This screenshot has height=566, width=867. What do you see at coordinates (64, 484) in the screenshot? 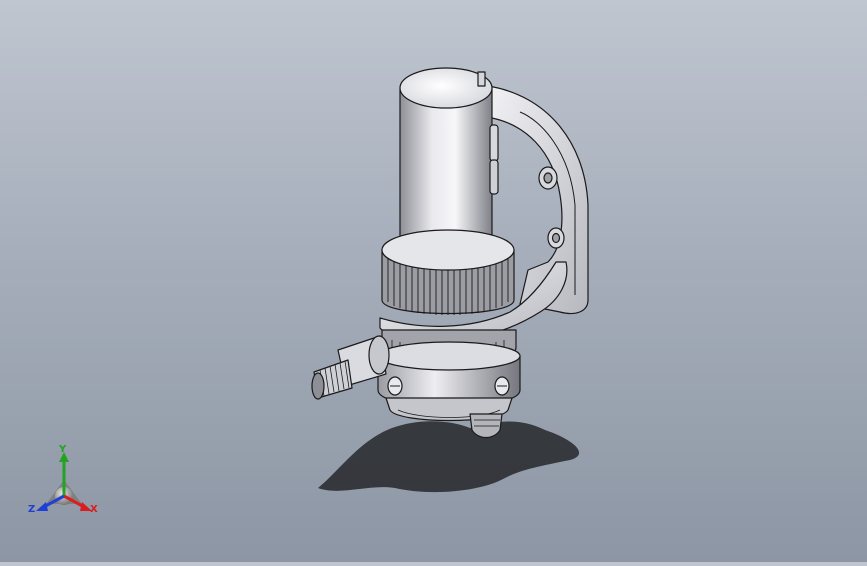
I see `orientation-triad: Y X Z` at bounding box center [64, 484].